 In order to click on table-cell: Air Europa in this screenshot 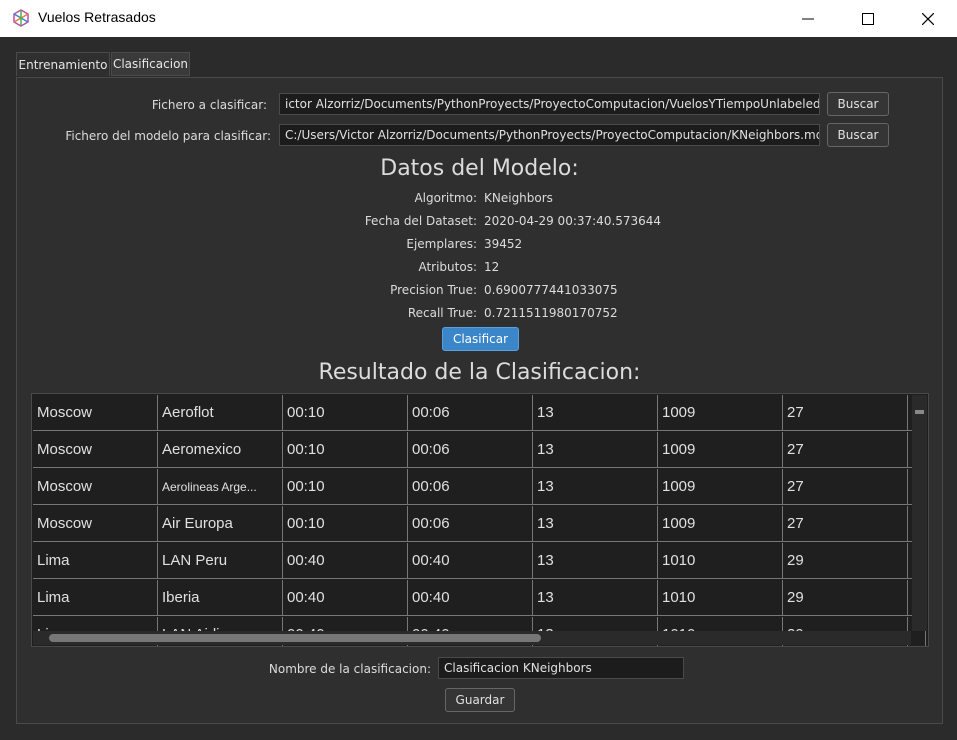, I will do `click(220, 524)`.